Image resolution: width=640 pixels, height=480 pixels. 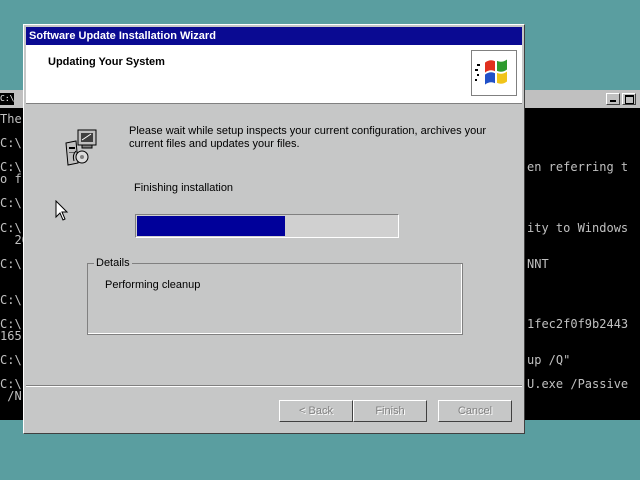 I want to click on page-title: Updating Your System, so click(x=106, y=62).